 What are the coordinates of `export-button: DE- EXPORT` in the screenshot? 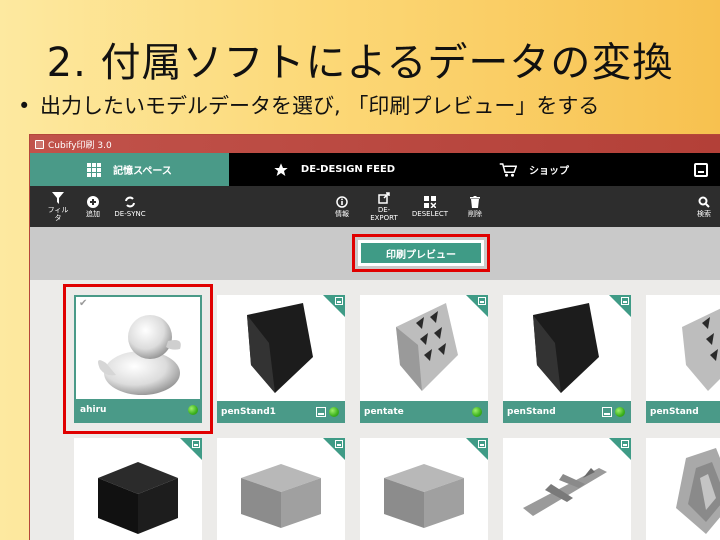 It's located at (384, 206).